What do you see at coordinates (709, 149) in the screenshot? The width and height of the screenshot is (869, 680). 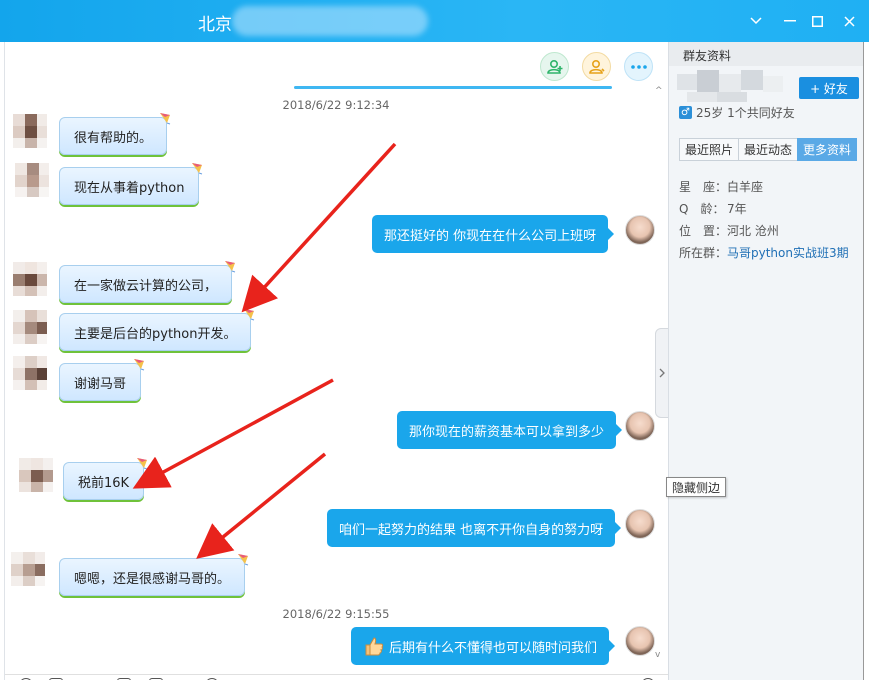 I see `tab-recent-photos: 最近照片` at bounding box center [709, 149].